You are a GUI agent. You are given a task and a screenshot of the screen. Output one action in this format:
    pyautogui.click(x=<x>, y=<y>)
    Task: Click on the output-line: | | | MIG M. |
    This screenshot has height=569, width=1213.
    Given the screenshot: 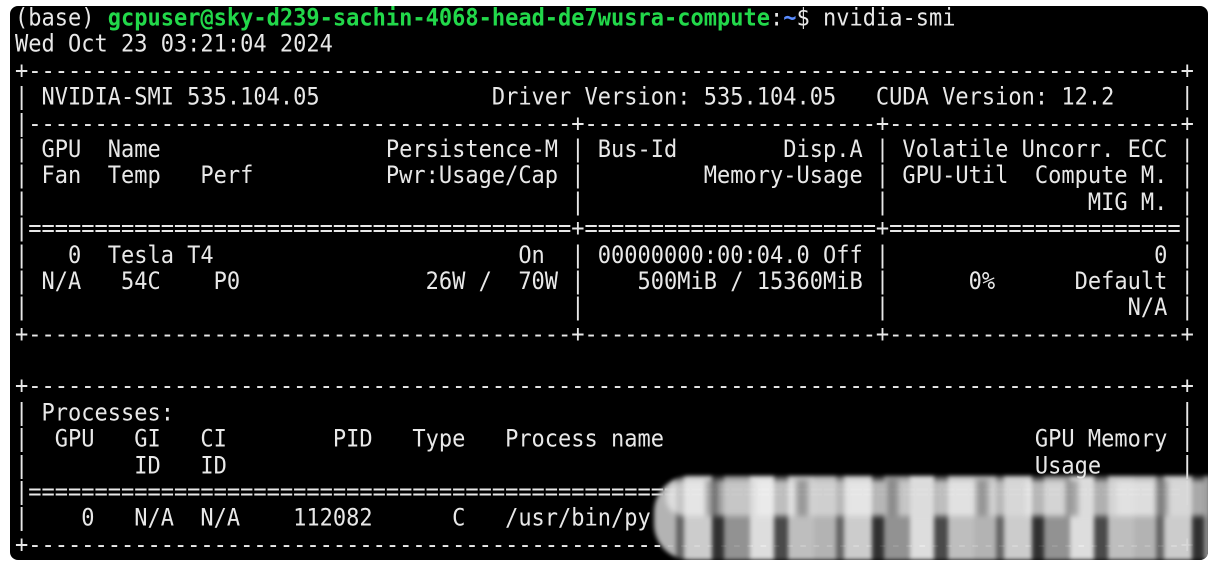 What is the action you would take?
    pyautogui.click(x=604, y=203)
    